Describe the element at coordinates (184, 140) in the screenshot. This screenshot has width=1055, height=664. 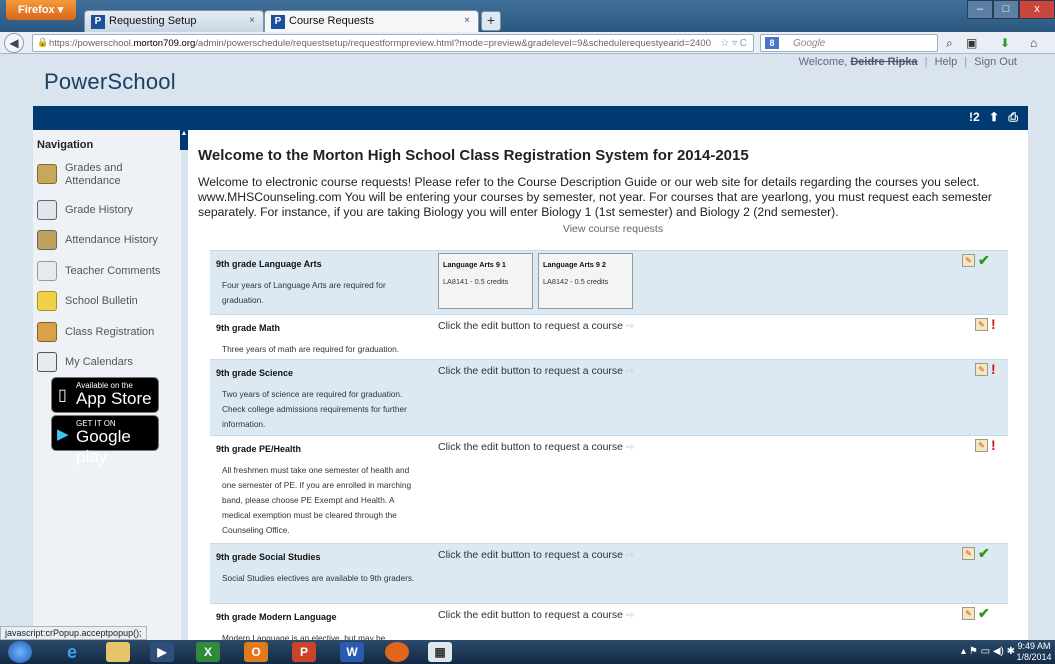
I see `collapse-sidebar-button: ▲` at that location.